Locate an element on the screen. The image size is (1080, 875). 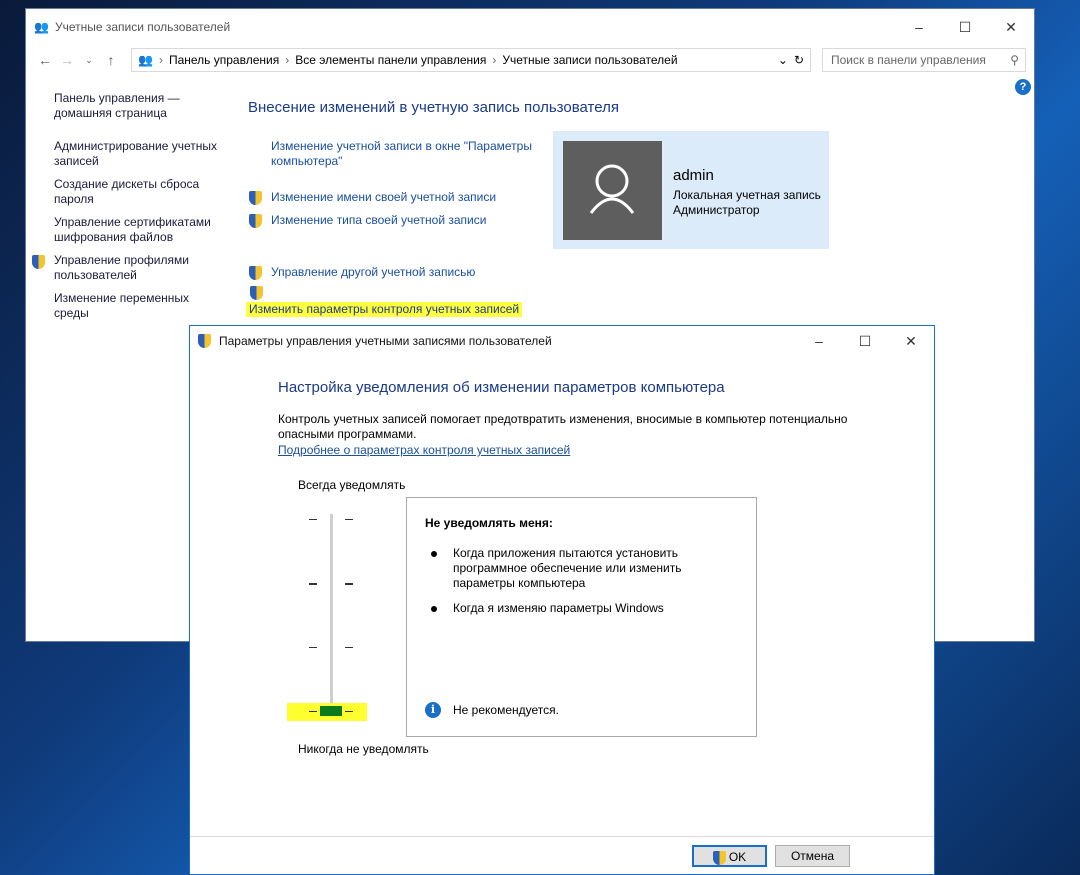
cancel-button: Отмена is located at coordinates (812, 856).